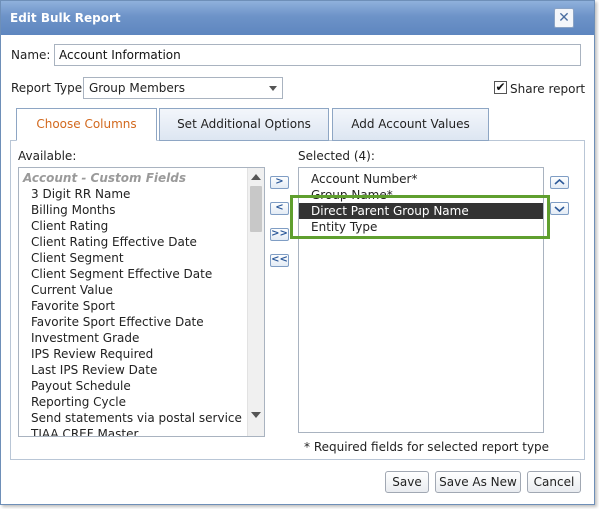  I want to click on list-item: Entity Type, so click(421, 227).